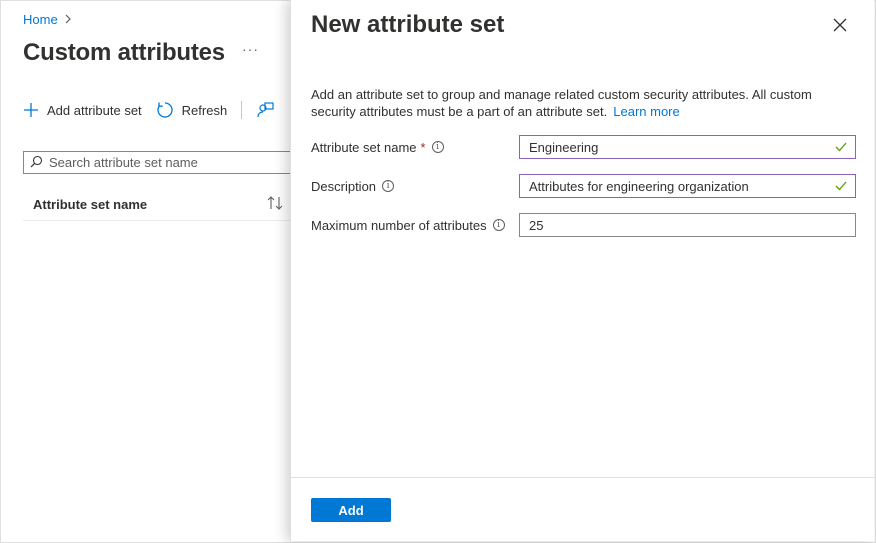 Image resolution: width=876 pixels, height=543 pixels. What do you see at coordinates (36, 163) in the screenshot?
I see `search-icon` at bounding box center [36, 163].